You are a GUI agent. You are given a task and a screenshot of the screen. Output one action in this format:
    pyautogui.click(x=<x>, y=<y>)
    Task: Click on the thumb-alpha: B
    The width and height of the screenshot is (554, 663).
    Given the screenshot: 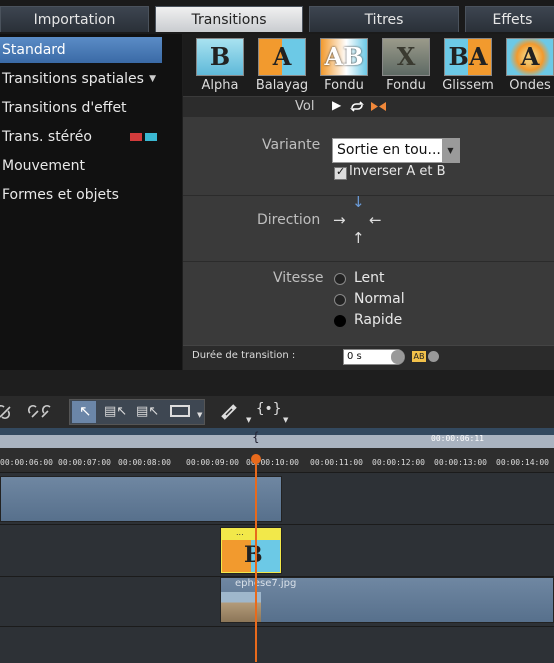 What is the action you would take?
    pyautogui.click(x=220, y=57)
    